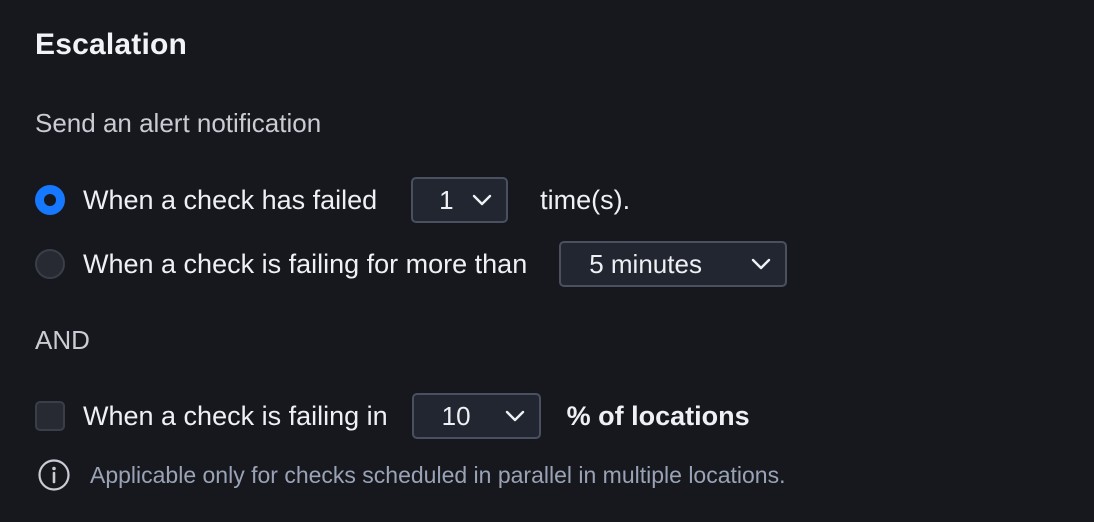 The height and width of the screenshot is (522, 1094). I want to click on locations-label: When a check is failing in, so click(235, 416).